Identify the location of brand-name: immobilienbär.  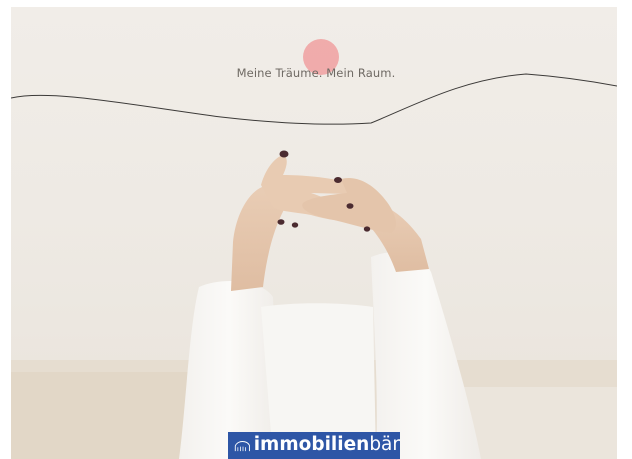
(327, 445).